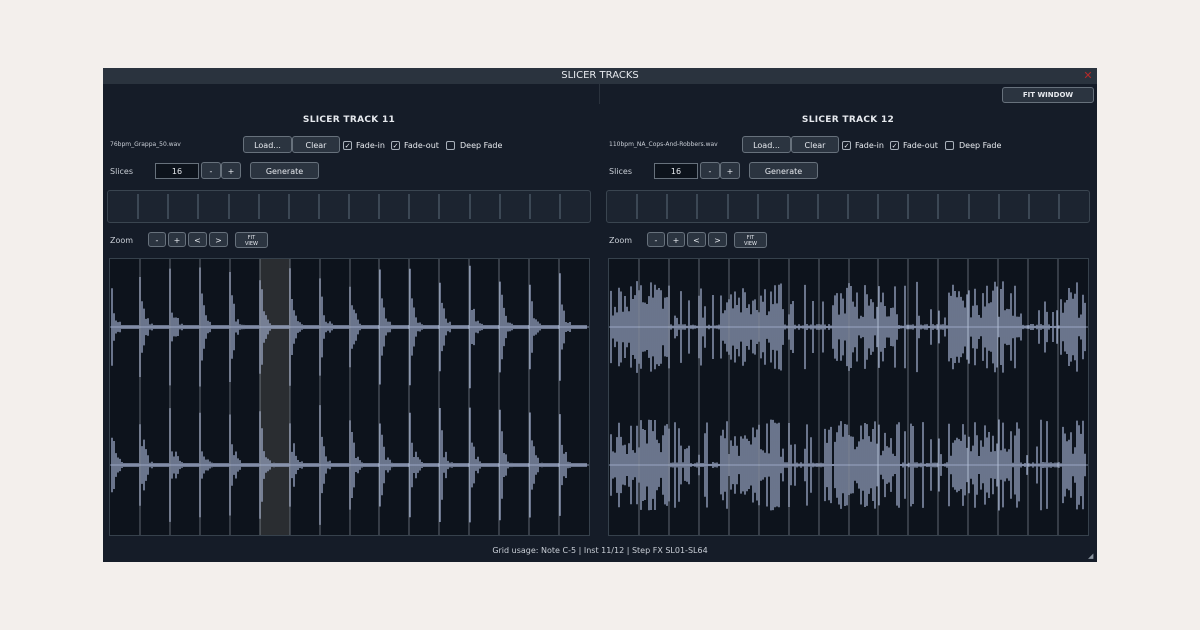 The image size is (1200, 630). I want to click on panel-divider, so click(599, 94).